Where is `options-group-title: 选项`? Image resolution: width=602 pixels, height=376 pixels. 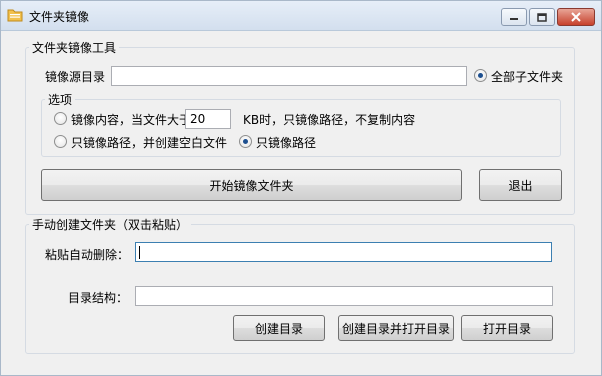
options-group-title: 选项 is located at coordinates (60, 99).